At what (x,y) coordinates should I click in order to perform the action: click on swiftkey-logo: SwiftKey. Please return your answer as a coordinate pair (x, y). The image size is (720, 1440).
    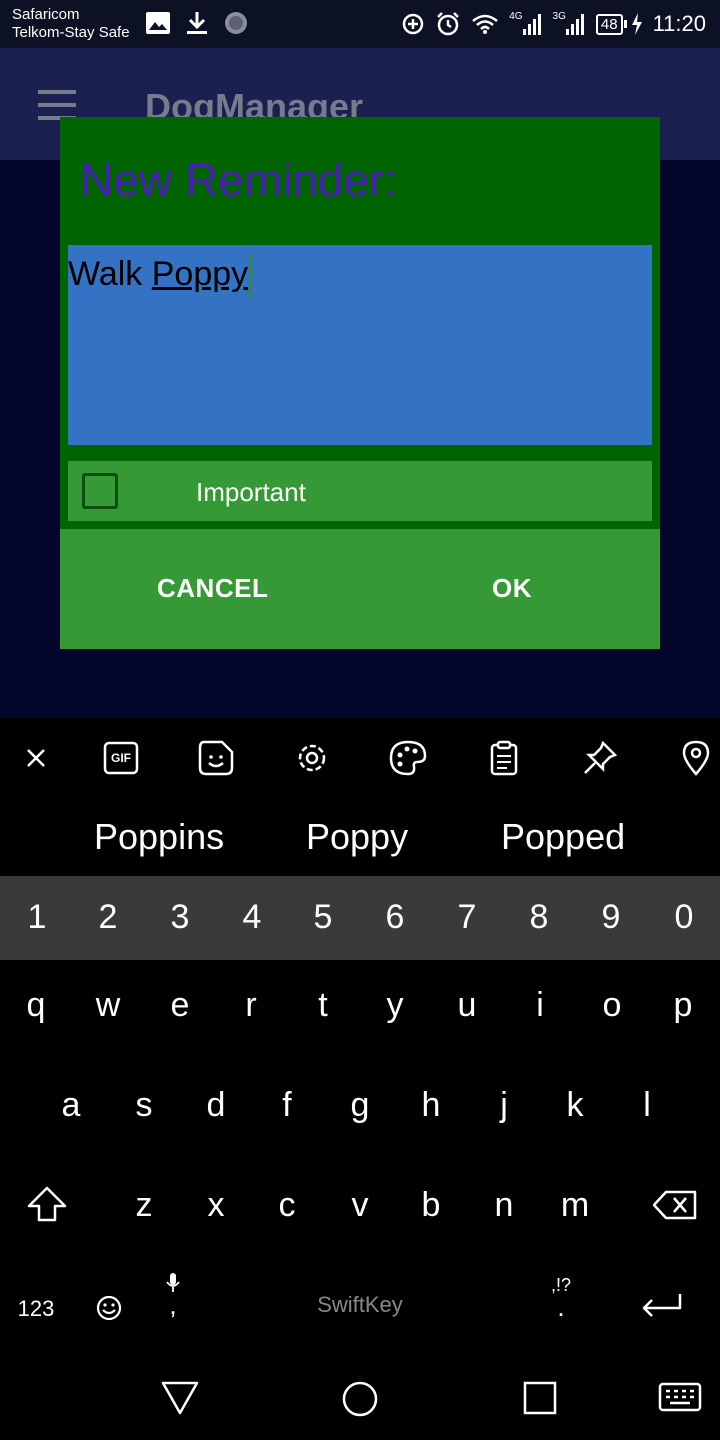
    Looking at the image, I should click on (360, 1304).